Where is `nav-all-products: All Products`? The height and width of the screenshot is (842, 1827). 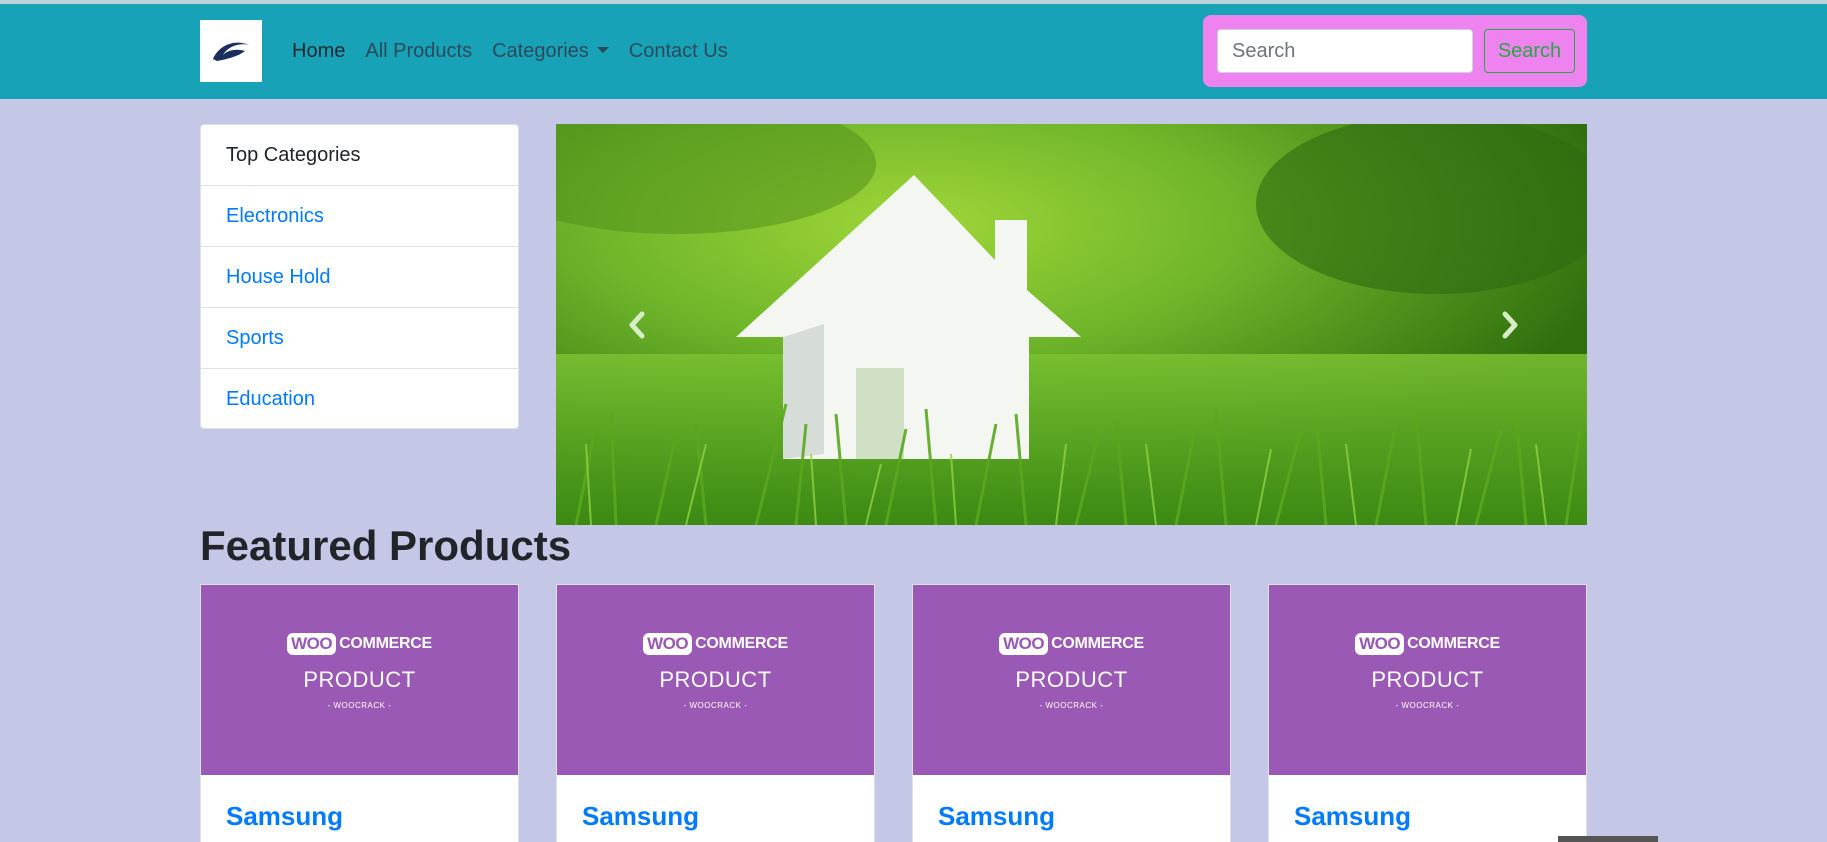
nav-all-products: All Products is located at coordinates (418, 51).